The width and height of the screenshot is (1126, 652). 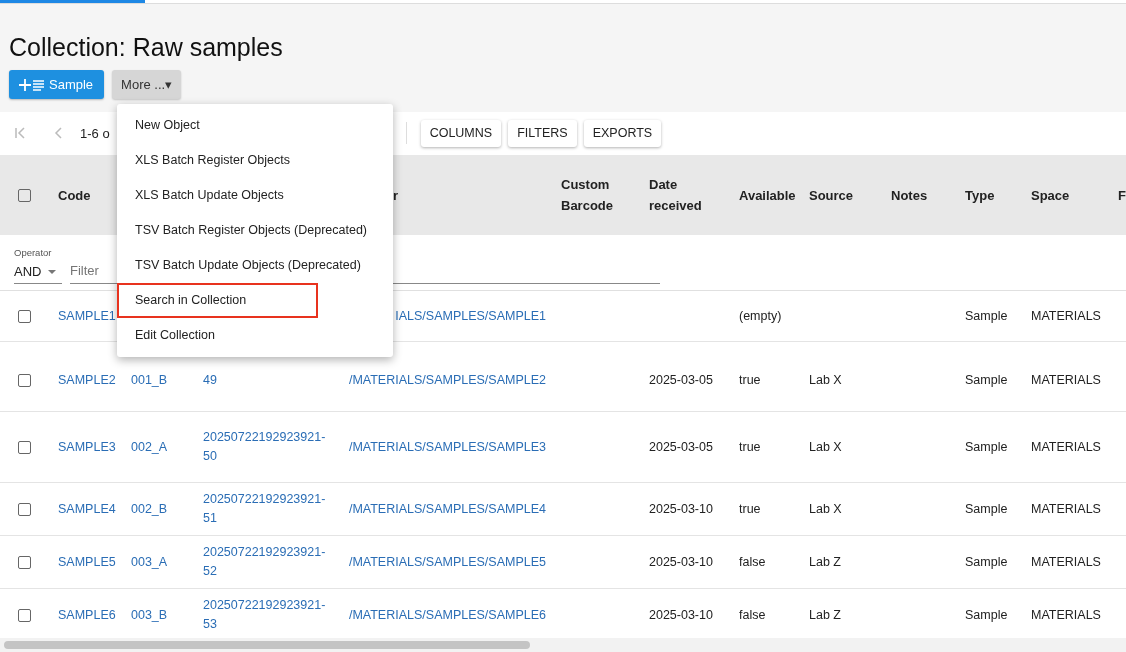 What do you see at coordinates (767, 195) in the screenshot?
I see `column-header: Available` at bounding box center [767, 195].